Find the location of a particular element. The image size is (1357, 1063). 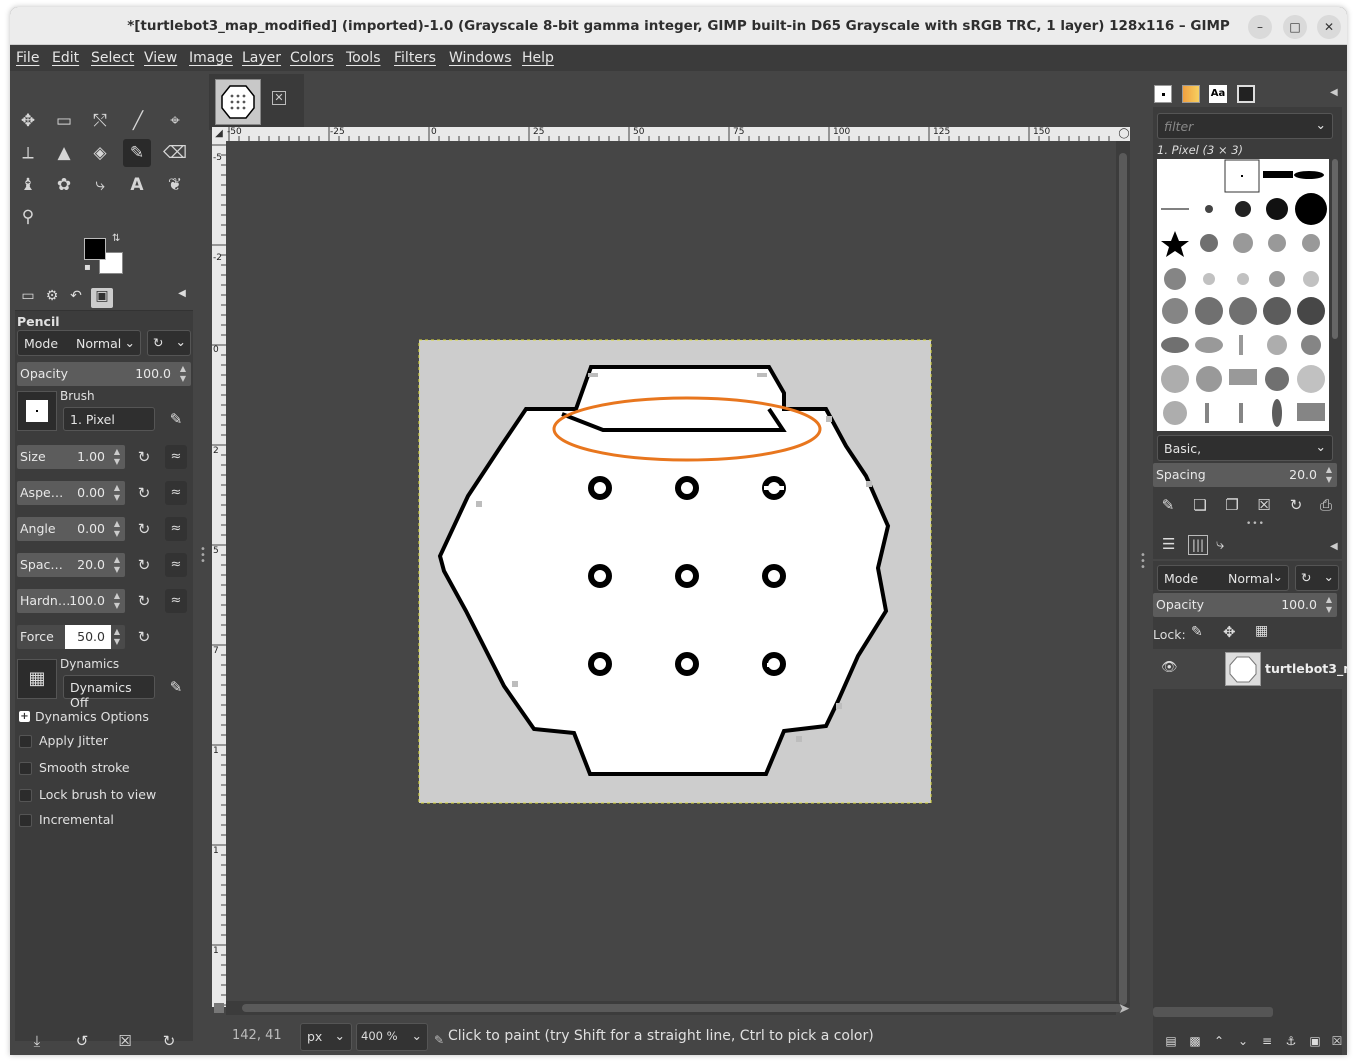

brush-select: 1. Pixel is located at coordinates (109, 419).